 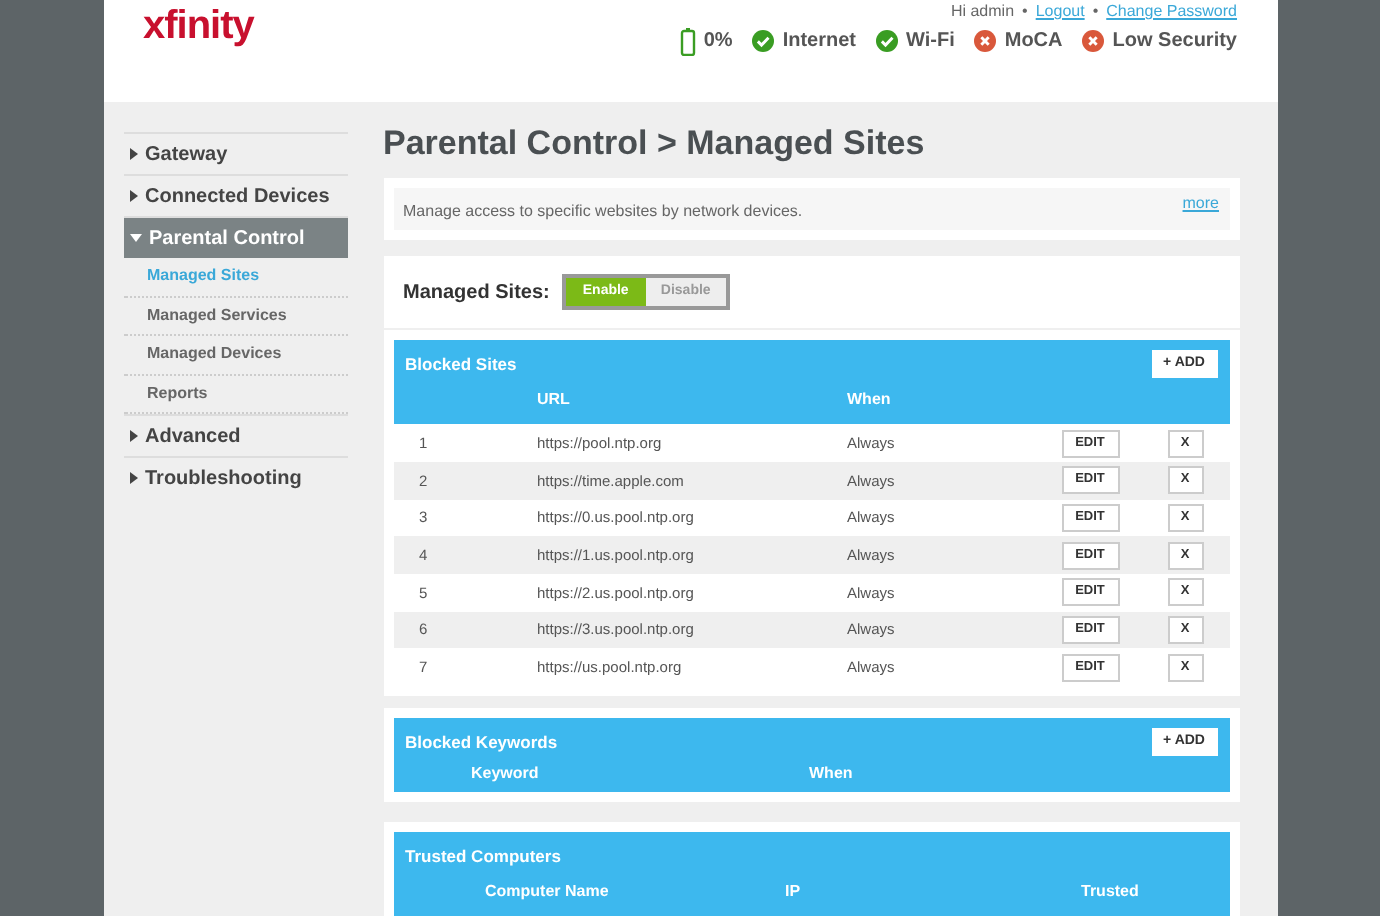 What do you see at coordinates (483, 856) in the screenshot?
I see `section-title: Trusted Computers` at bounding box center [483, 856].